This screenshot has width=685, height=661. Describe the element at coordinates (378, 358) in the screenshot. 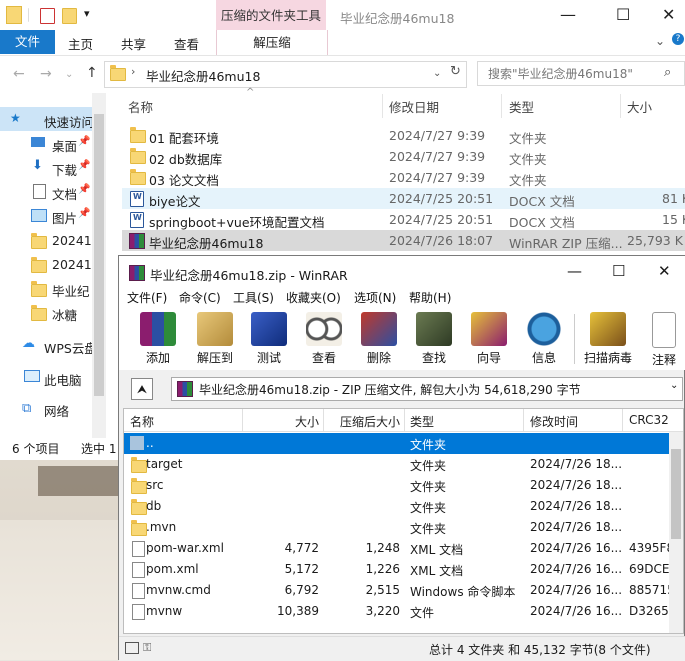

I see `delete-label: 删除` at that location.